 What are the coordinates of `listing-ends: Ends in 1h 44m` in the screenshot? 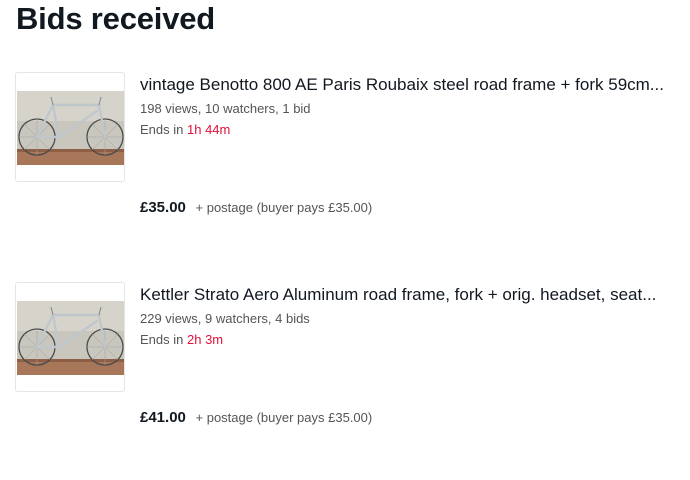 It's located at (185, 129).